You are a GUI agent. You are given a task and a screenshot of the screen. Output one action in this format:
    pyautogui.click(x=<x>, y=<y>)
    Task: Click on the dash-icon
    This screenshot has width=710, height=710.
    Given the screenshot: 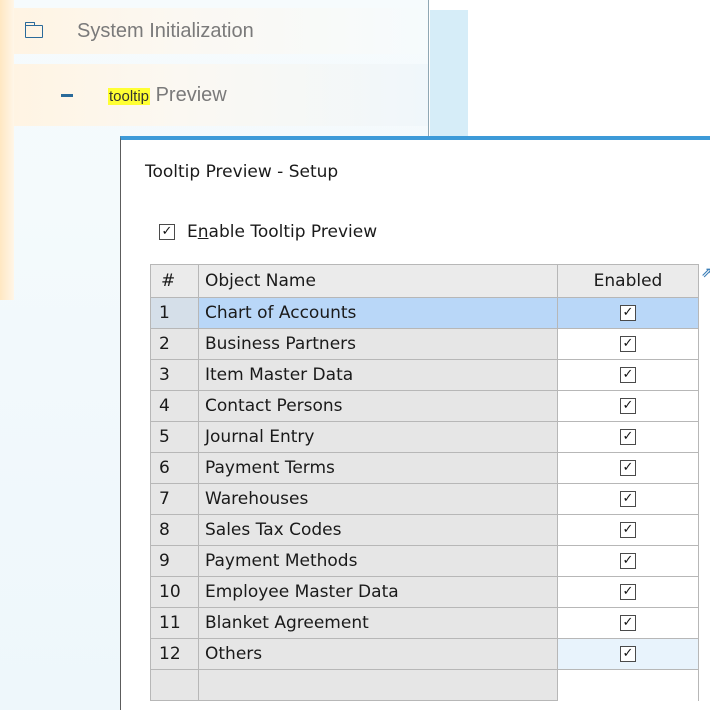 What is the action you would take?
    pyautogui.click(x=67, y=95)
    